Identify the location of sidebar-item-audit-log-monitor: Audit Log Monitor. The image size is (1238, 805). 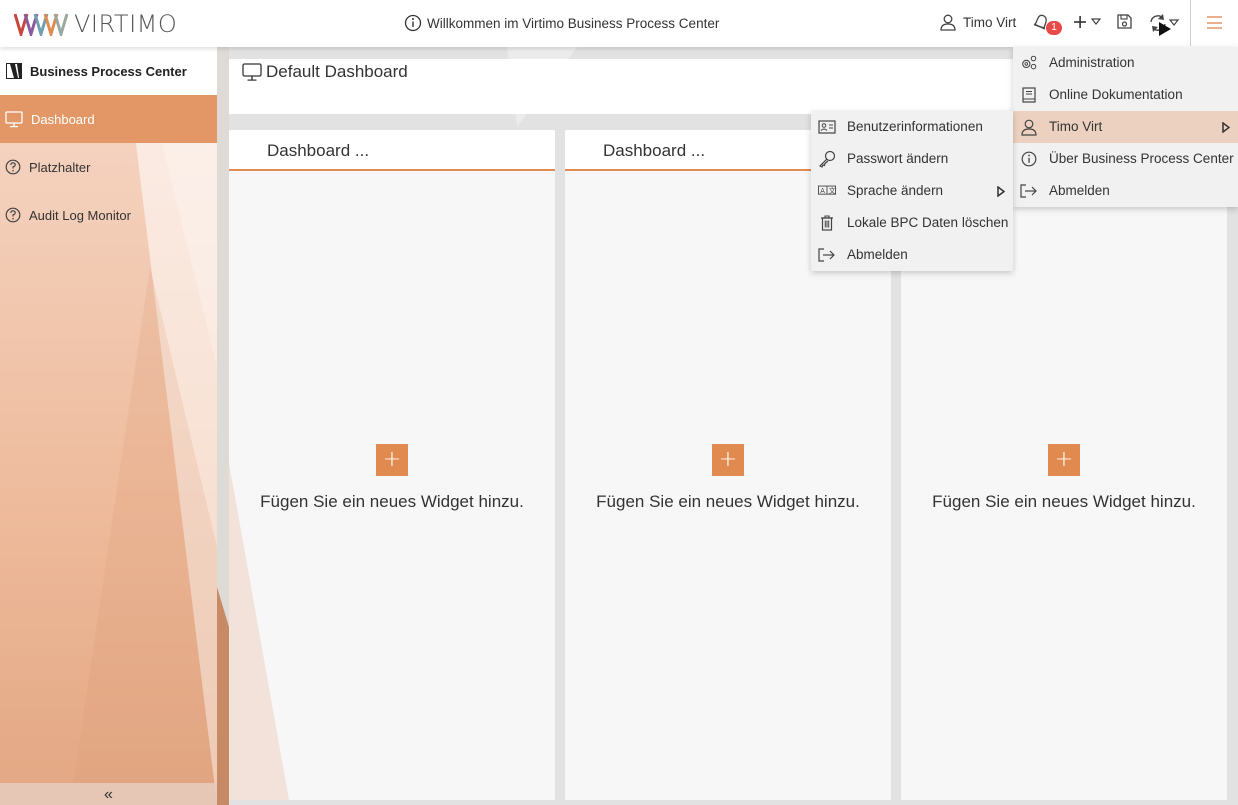
(108, 215).